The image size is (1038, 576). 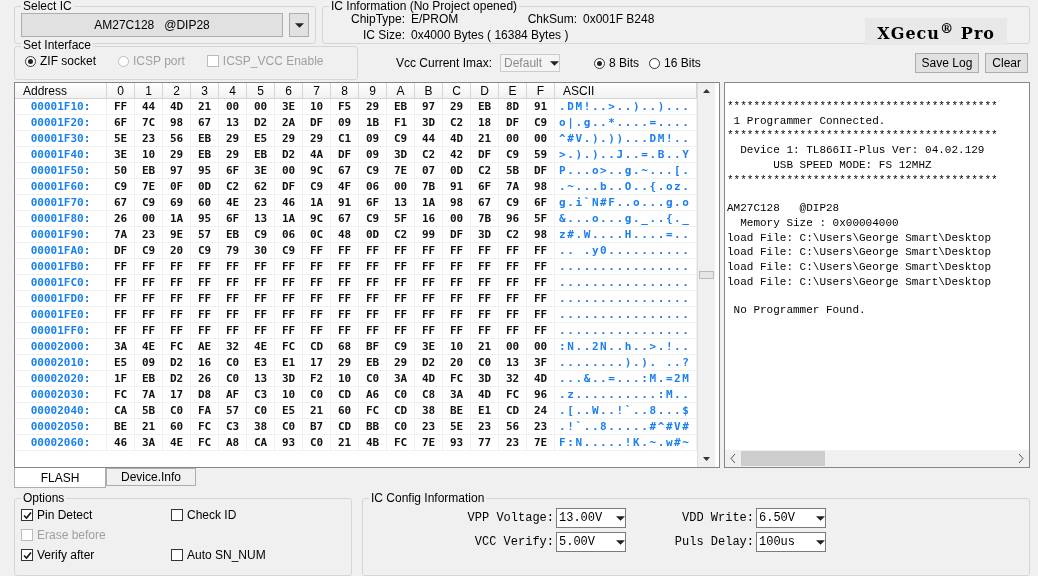 I want to click on dropdown-button, so click(x=299, y=25).